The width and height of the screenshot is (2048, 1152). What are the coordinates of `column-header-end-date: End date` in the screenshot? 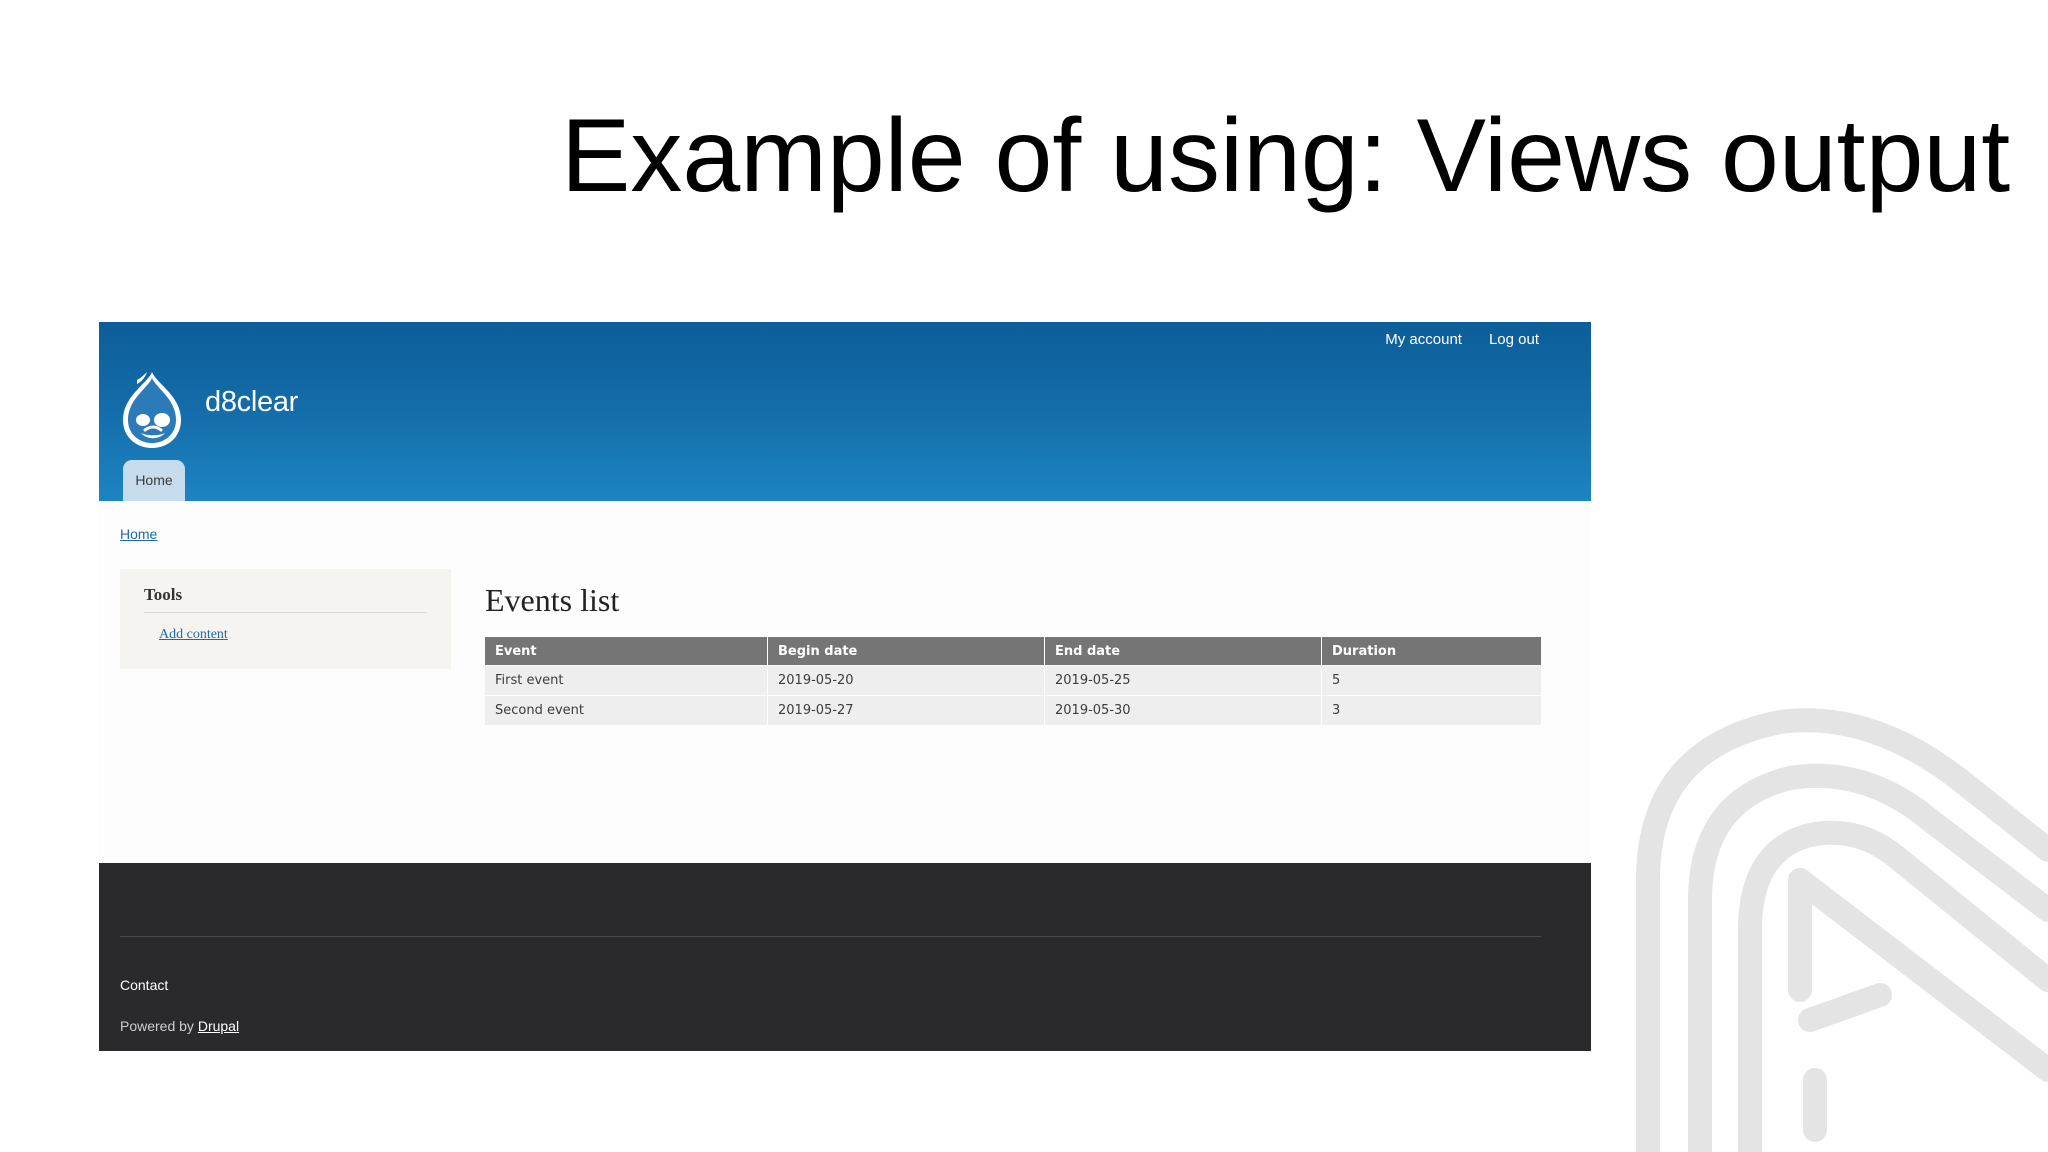 It's located at (1183, 651).